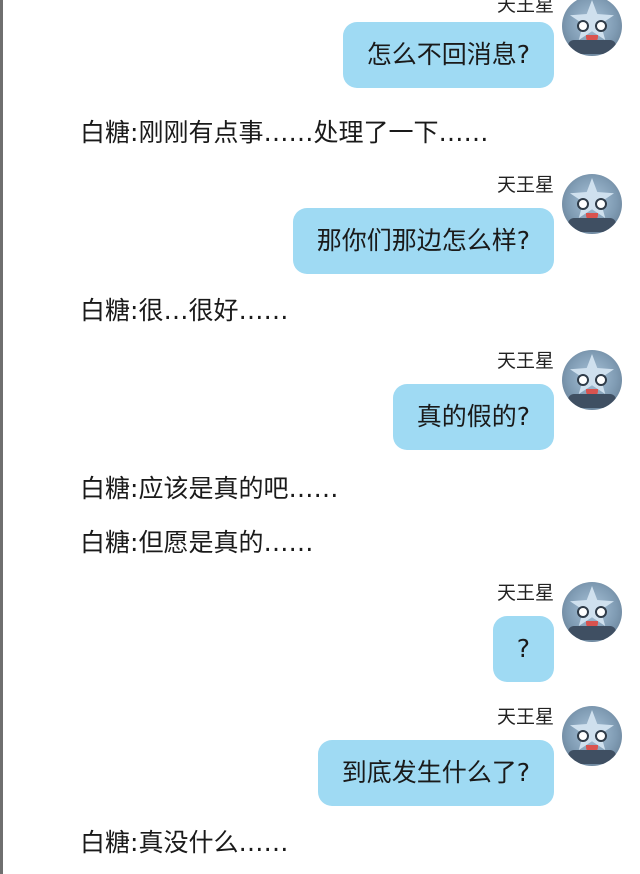  What do you see at coordinates (435, 773) in the screenshot?
I see `message-bubble: 到底发生什么了?` at bounding box center [435, 773].